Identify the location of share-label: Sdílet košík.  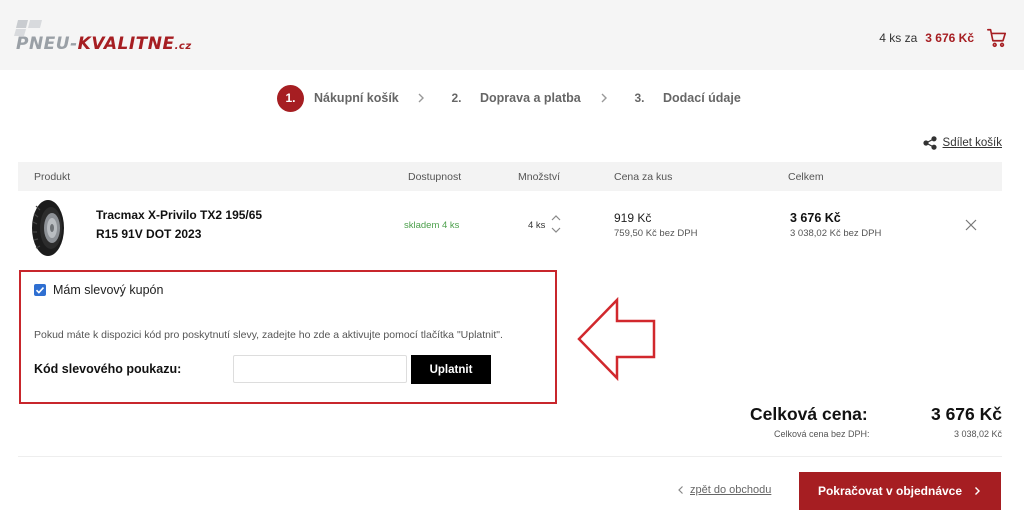
(972, 143).